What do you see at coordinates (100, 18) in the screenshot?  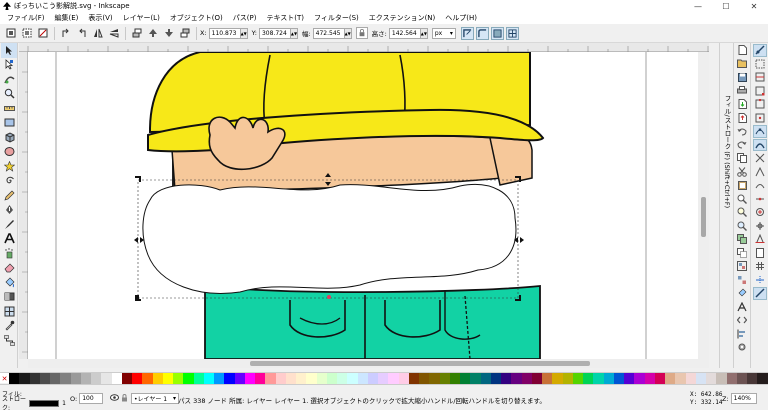 I see `menu-view: 表示(V)` at bounding box center [100, 18].